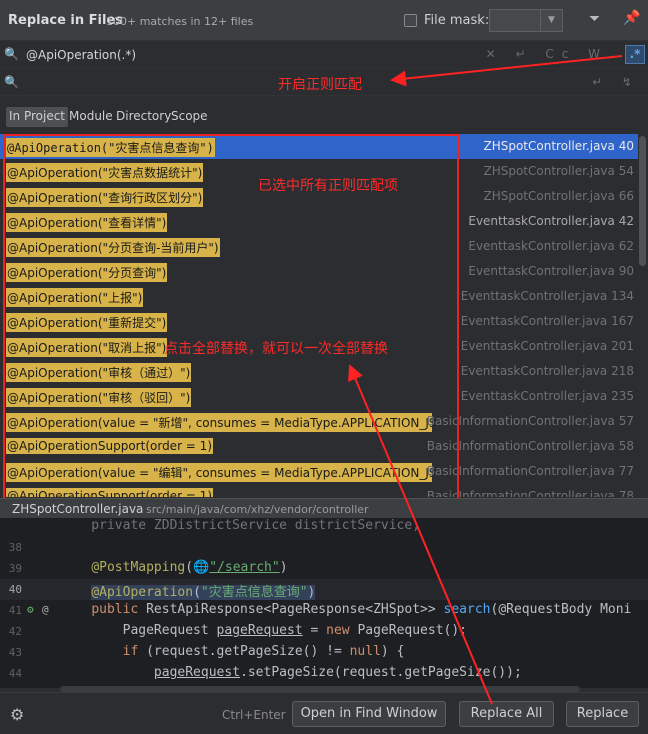 The image size is (648, 734). Describe the element at coordinates (87, 222) in the screenshot. I see `match-text: @ApiOperation("查看详情")` at that location.